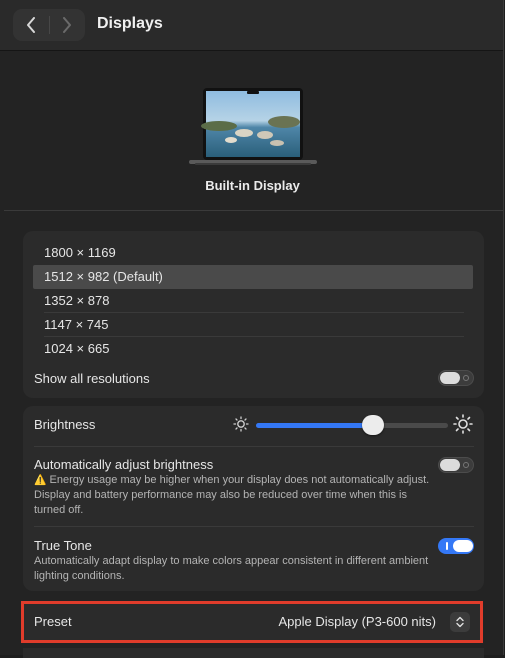  I want to click on brightness-slider, so click(352, 425).